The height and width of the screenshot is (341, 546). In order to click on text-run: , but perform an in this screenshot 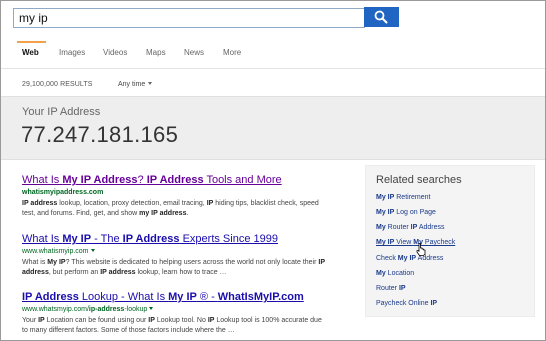, I will do `click(74, 272)`.